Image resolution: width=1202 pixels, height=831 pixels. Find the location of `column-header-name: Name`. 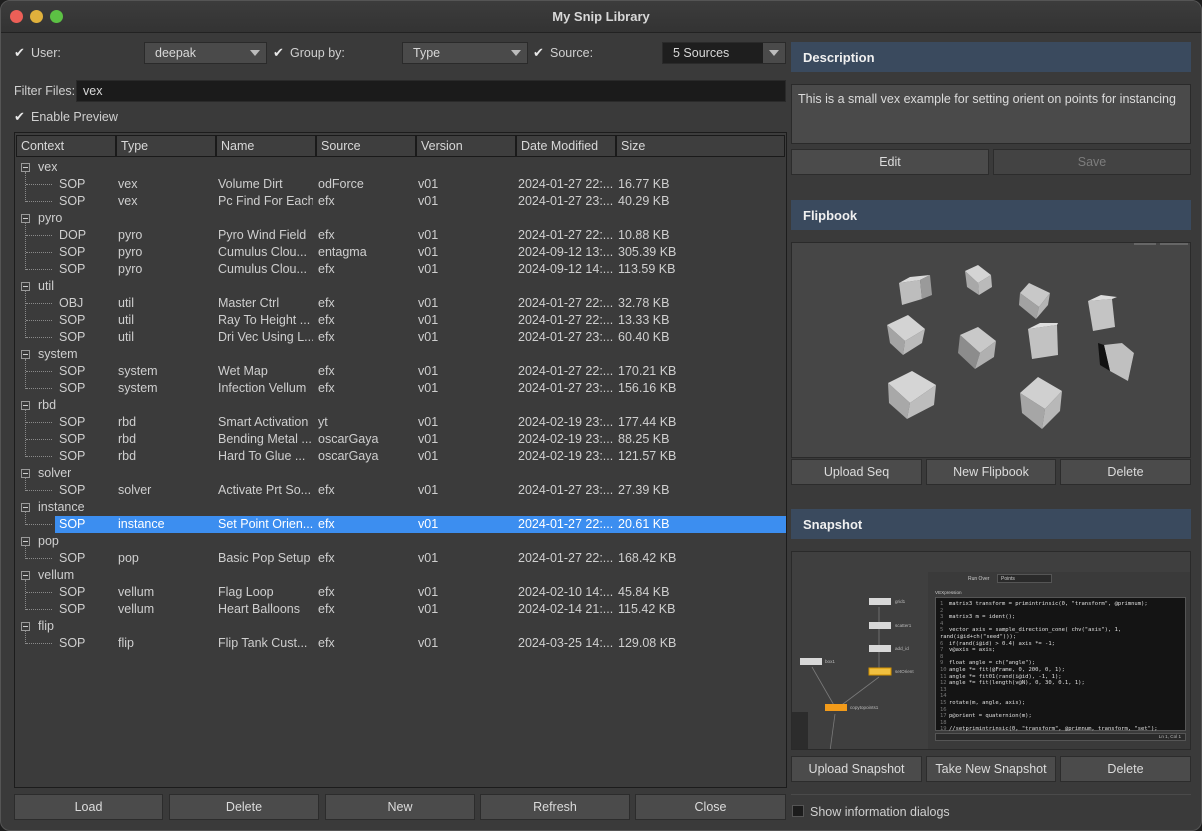

column-header-name: Name is located at coordinates (266, 146).